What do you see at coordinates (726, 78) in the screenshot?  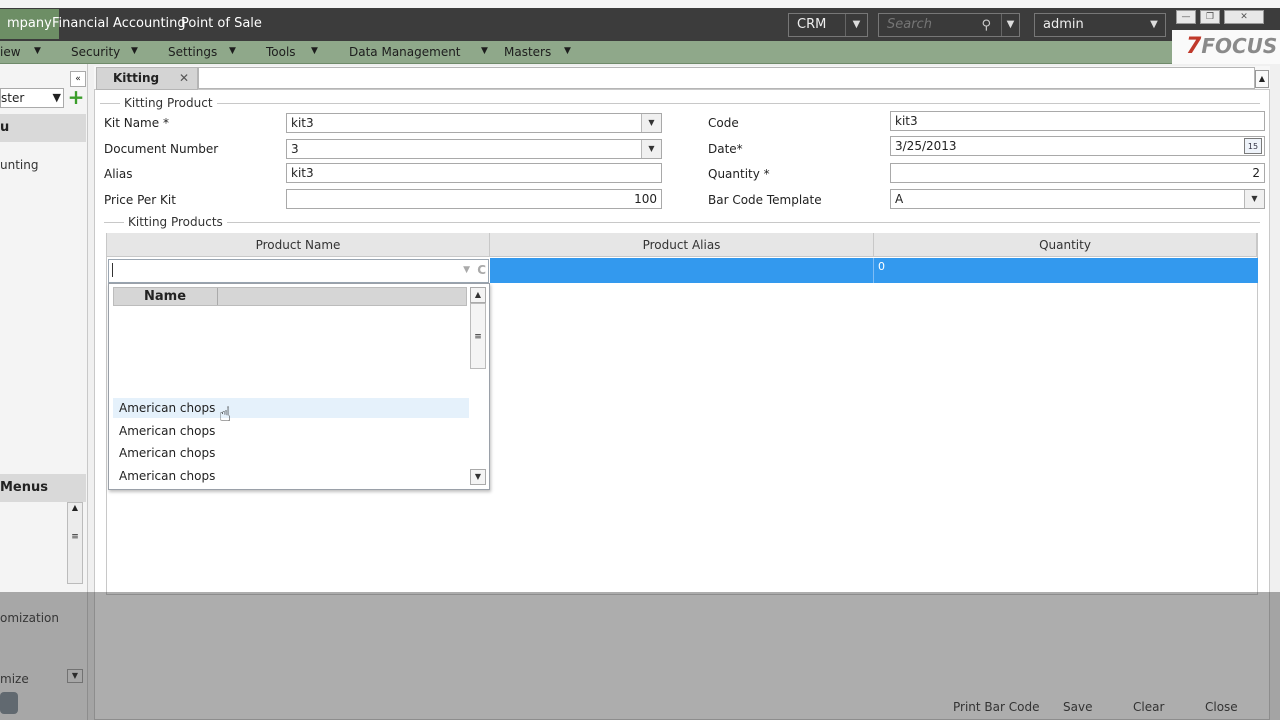 I see `tab-strip-box` at bounding box center [726, 78].